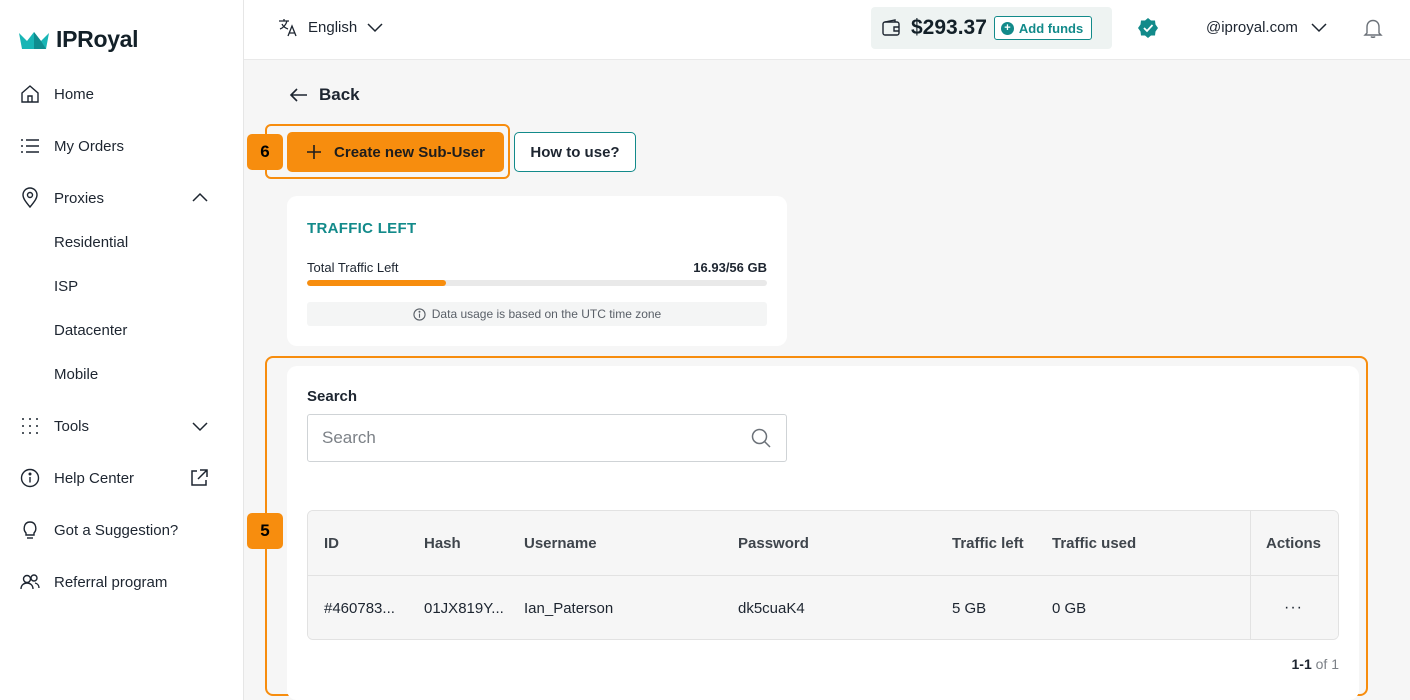 The height and width of the screenshot is (700, 1410). What do you see at coordinates (199, 477) in the screenshot?
I see `external-link-icon` at bounding box center [199, 477].